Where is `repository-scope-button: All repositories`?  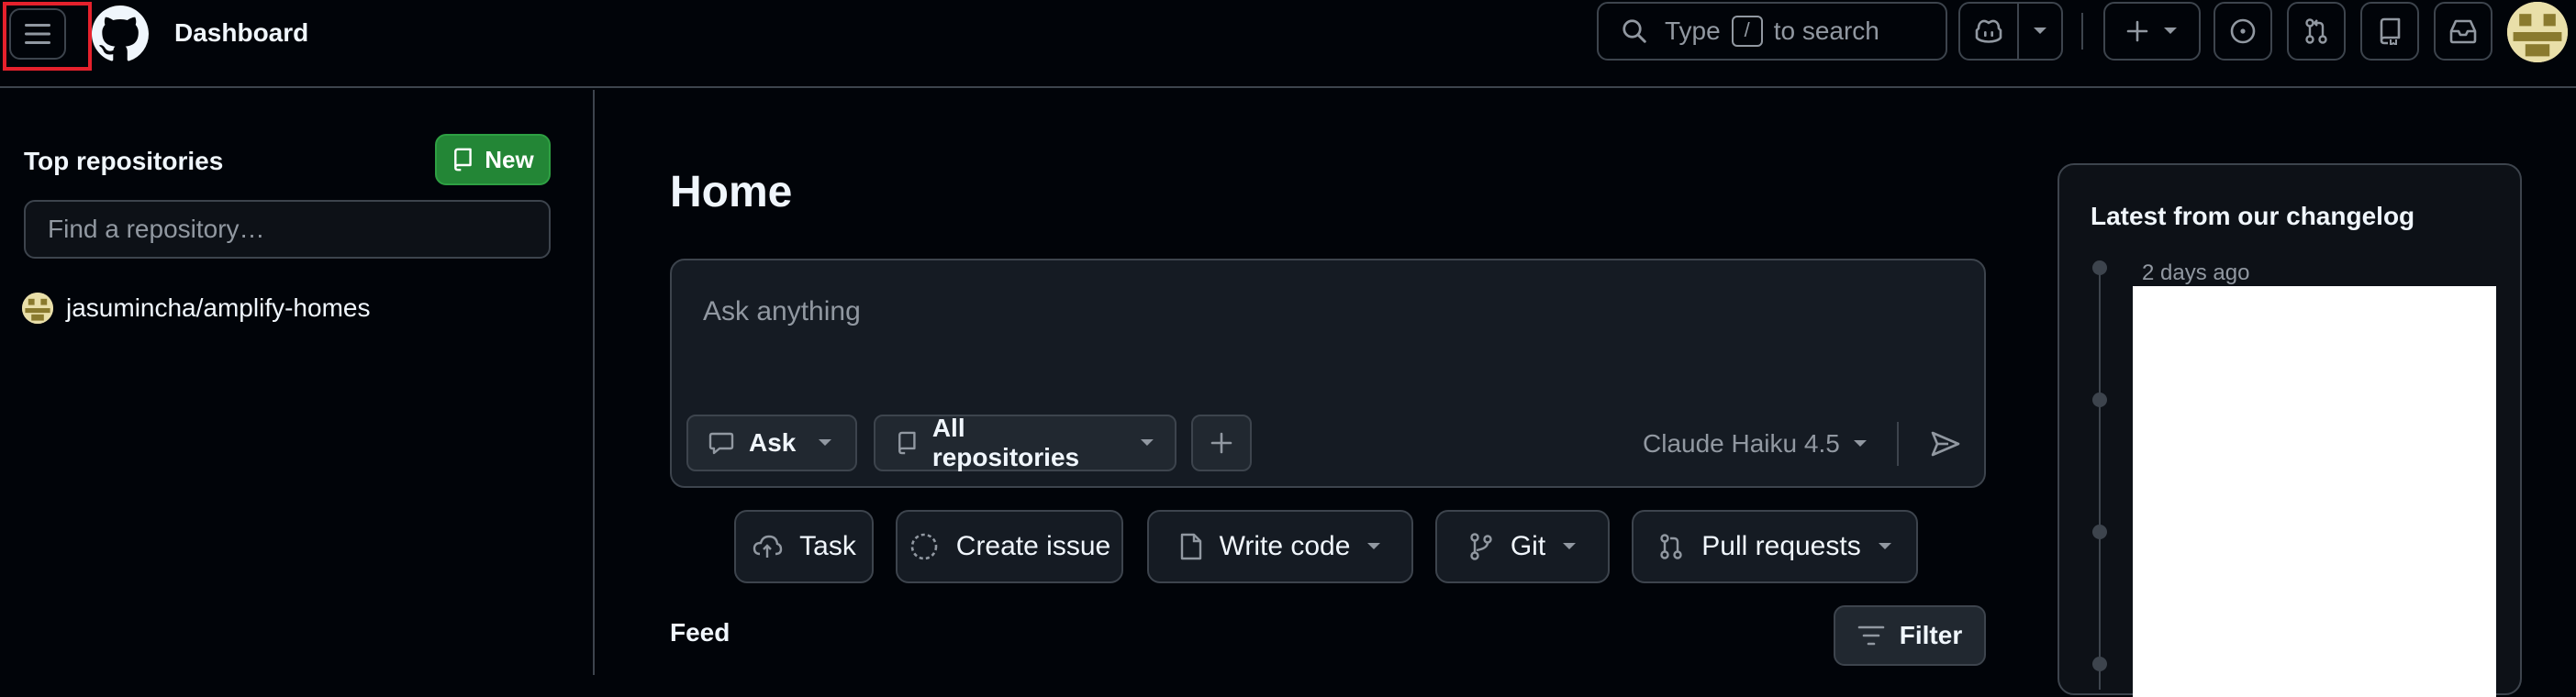
repository-scope-button: All repositories is located at coordinates (1025, 442).